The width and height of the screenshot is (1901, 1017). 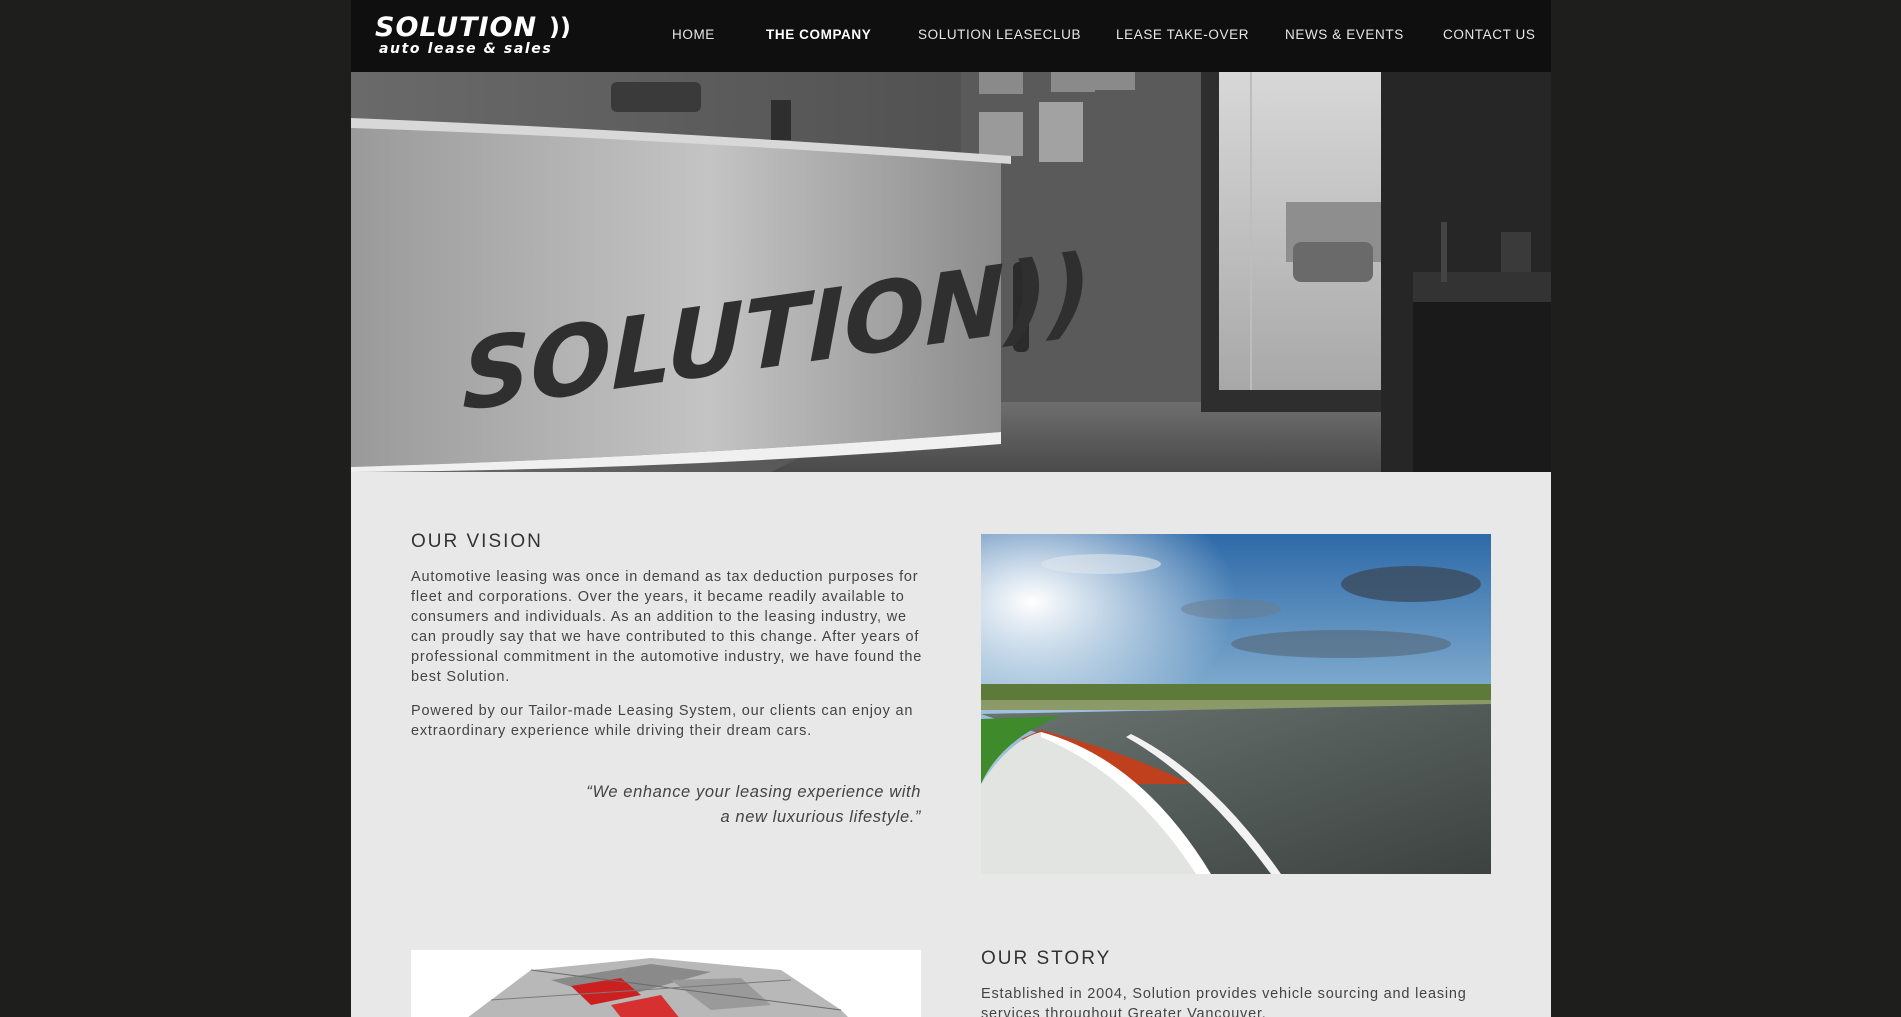 I want to click on nav-lease-take-over: LEASE TAKE-OVER, so click(x=1182, y=34).